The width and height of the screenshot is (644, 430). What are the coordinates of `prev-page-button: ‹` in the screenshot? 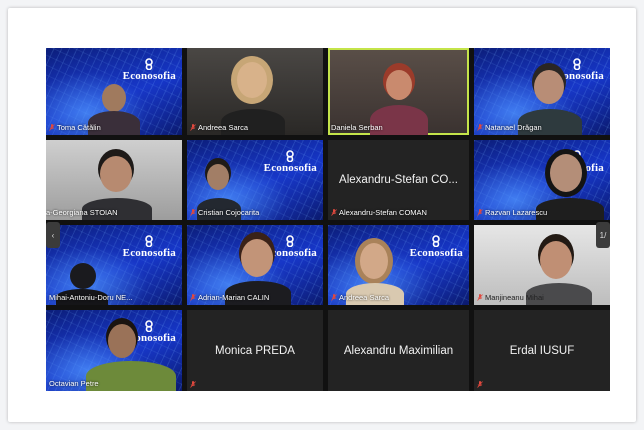 It's located at (53, 235).